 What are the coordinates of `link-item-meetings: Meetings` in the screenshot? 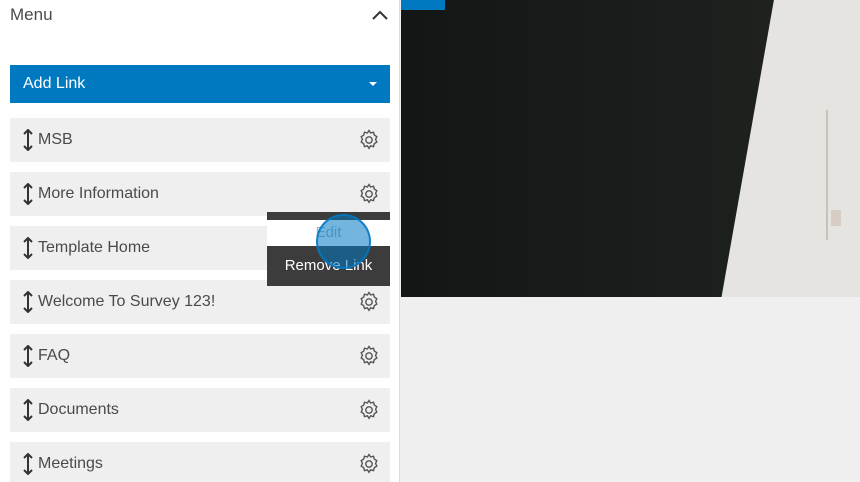 It's located at (200, 462).